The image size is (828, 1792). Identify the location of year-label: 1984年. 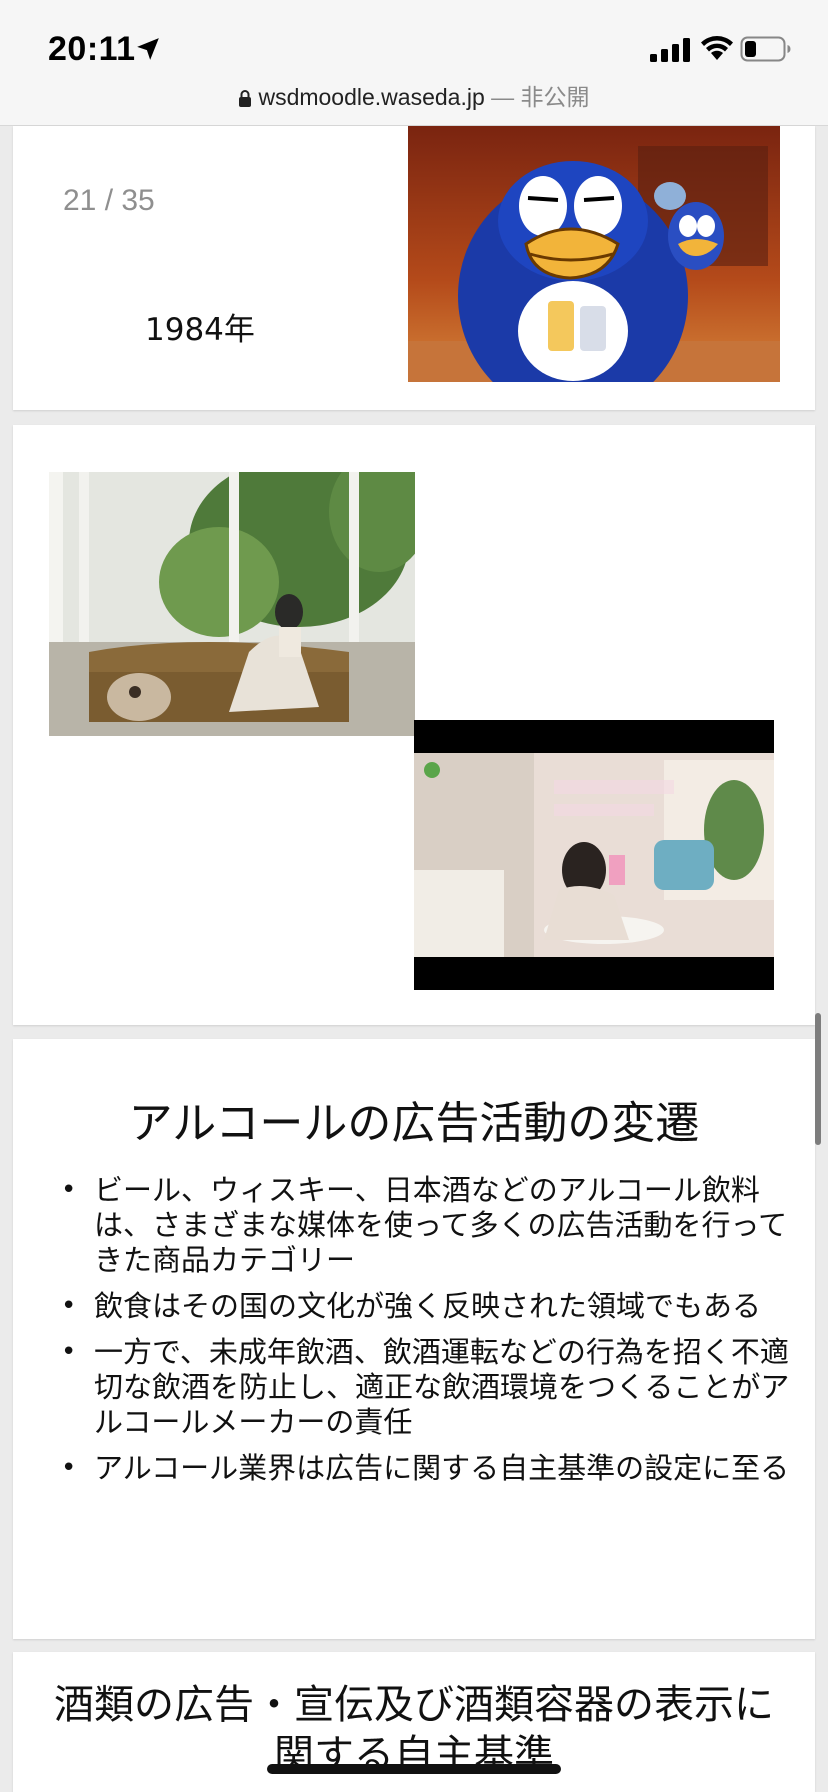
(200, 330).